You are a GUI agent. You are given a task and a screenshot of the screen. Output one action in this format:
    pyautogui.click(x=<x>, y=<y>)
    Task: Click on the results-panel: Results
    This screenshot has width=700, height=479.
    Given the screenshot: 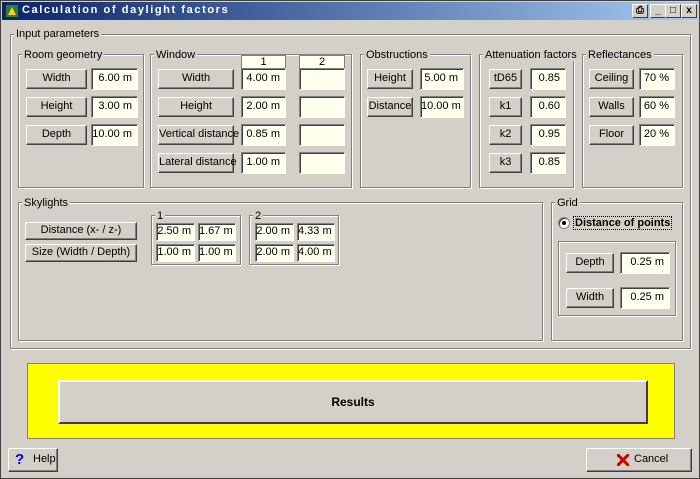 What is the action you would take?
    pyautogui.click(x=351, y=401)
    